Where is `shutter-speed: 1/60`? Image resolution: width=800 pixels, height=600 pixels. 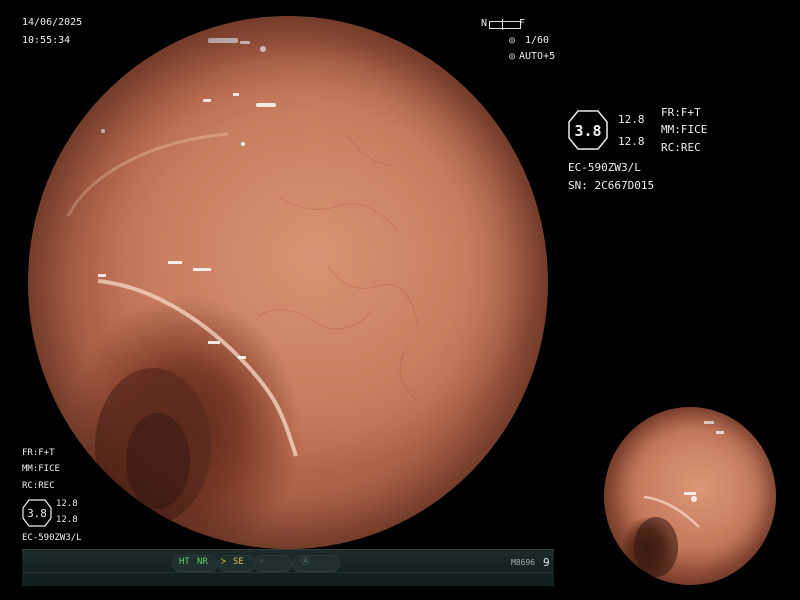
shutter-speed: 1/60 is located at coordinates (537, 40).